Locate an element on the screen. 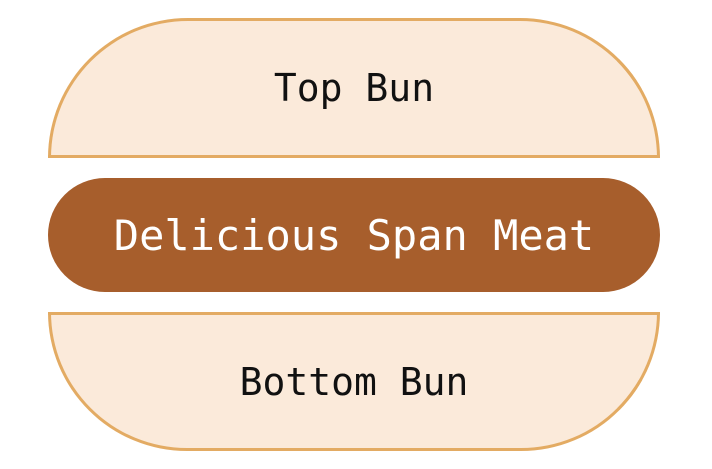  top-bun-label: Top Bun is located at coordinates (354, 88).